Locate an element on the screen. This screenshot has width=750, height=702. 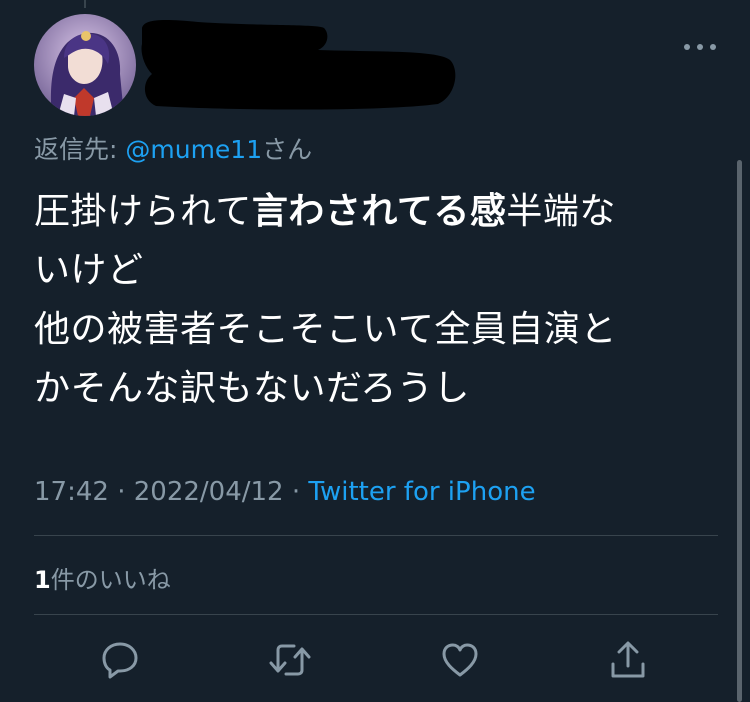
retweet-icon is located at coordinates (290, 660).